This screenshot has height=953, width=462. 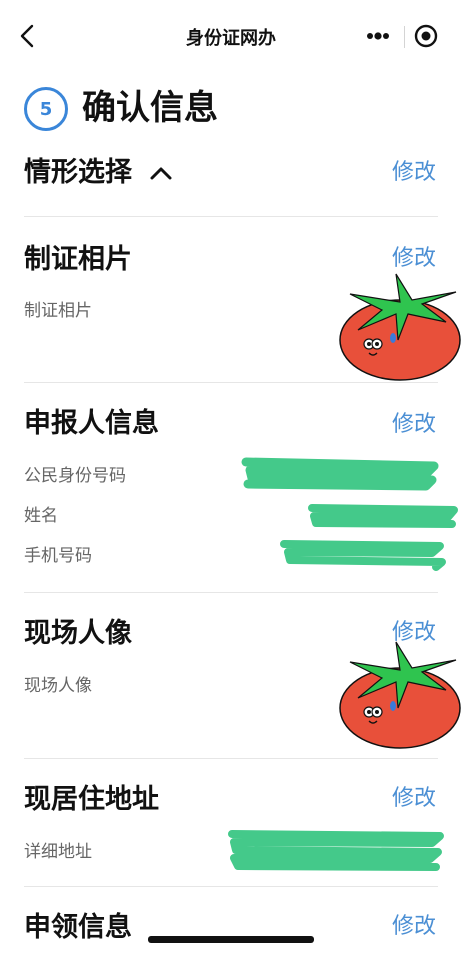 I want to click on field-label-name: 姓名, so click(x=41, y=516).